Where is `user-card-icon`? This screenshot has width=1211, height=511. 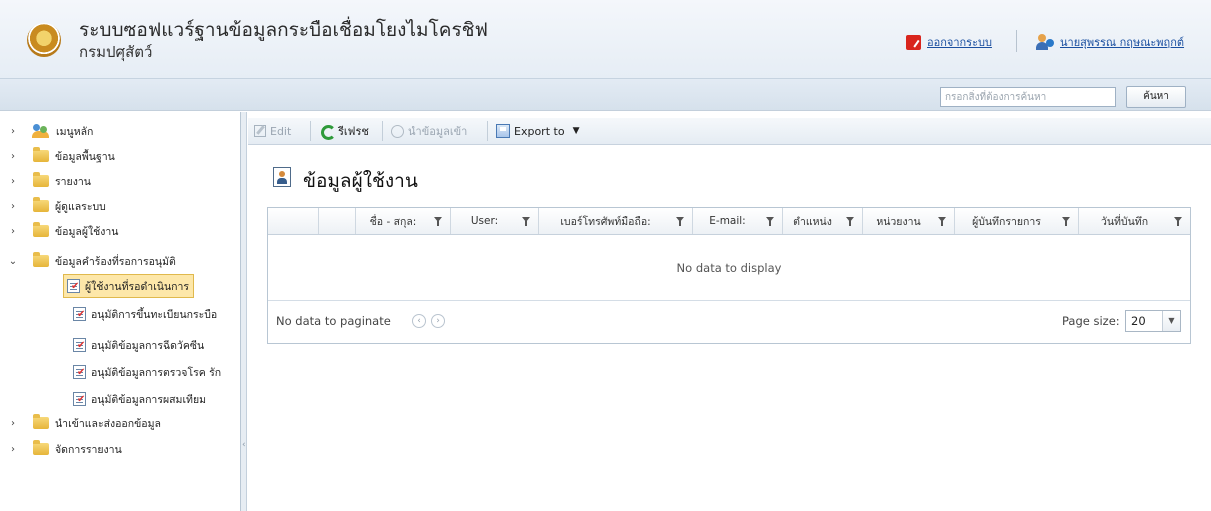
user-card-icon is located at coordinates (282, 177).